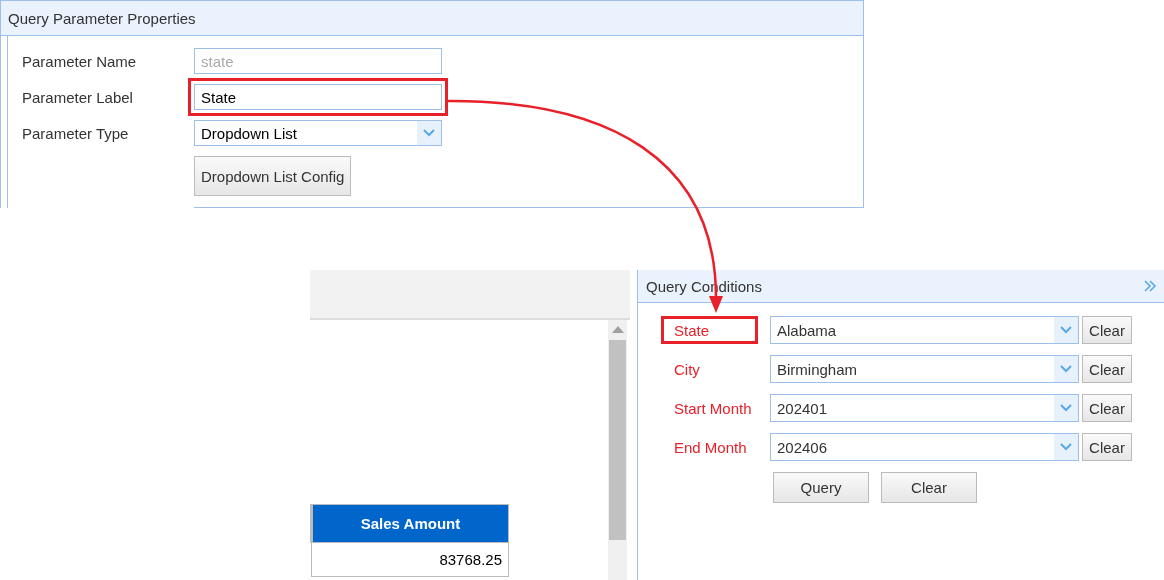 The height and width of the screenshot is (580, 1164). Describe the element at coordinates (687, 369) in the screenshot. I see `condition-label: City` at that location.